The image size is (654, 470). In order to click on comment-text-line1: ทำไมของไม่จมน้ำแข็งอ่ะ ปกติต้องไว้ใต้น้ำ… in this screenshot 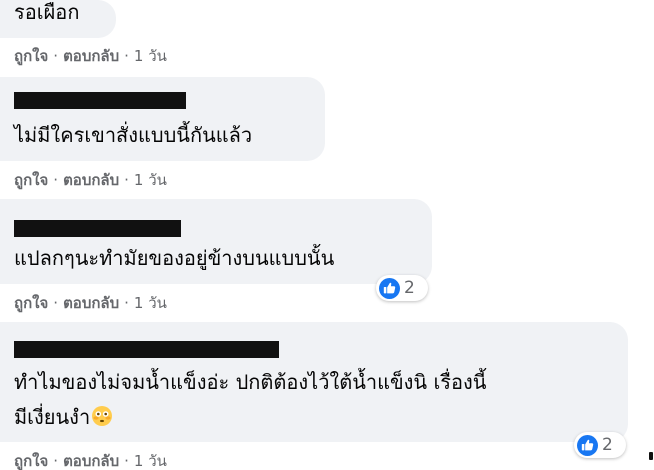, I will do `click(250, 382)`.